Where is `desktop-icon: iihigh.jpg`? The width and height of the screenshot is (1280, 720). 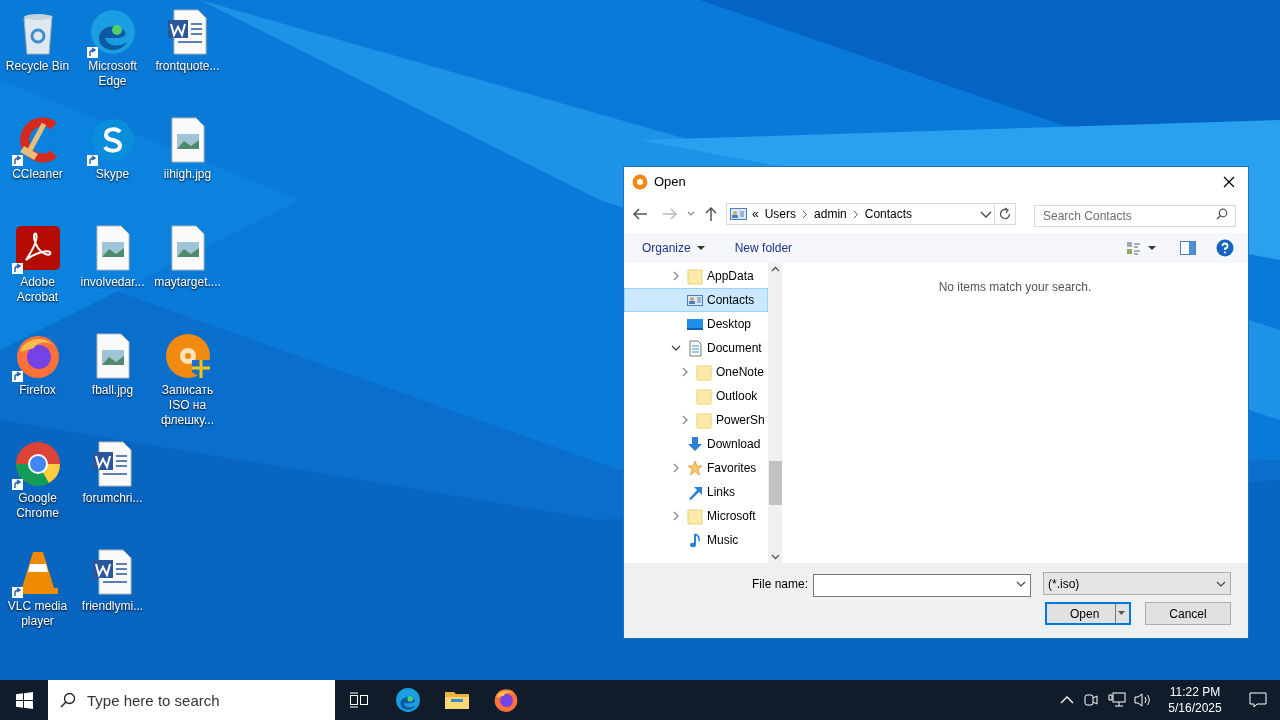 desktop-icon: iihigh.jpg is located at coordinates (187, 168).